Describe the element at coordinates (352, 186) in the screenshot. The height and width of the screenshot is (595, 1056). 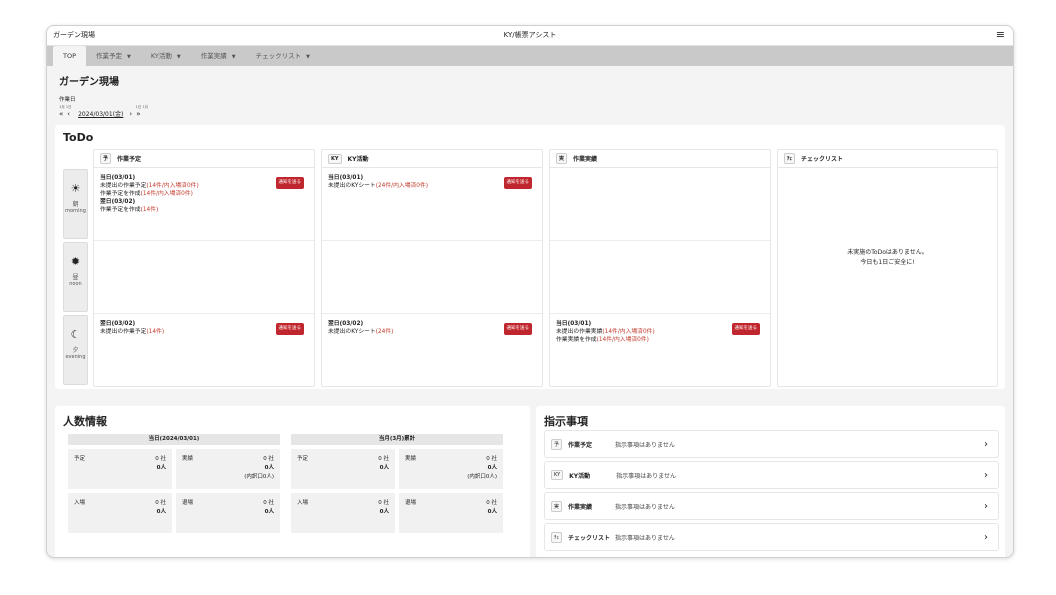
I see `todo-text: 未提出のKYシート` at that location.